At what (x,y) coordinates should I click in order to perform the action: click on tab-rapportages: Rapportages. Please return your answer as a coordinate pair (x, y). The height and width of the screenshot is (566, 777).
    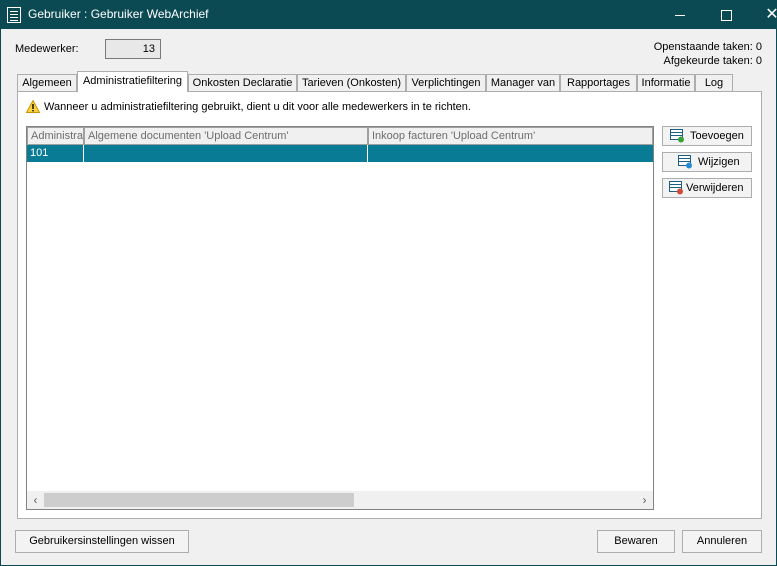
    Looking at the image, I should click on (598, 83).